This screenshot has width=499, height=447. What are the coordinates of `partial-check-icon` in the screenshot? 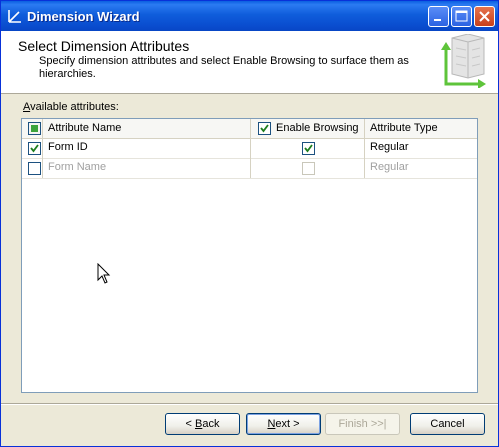 It's located at (34, 128).